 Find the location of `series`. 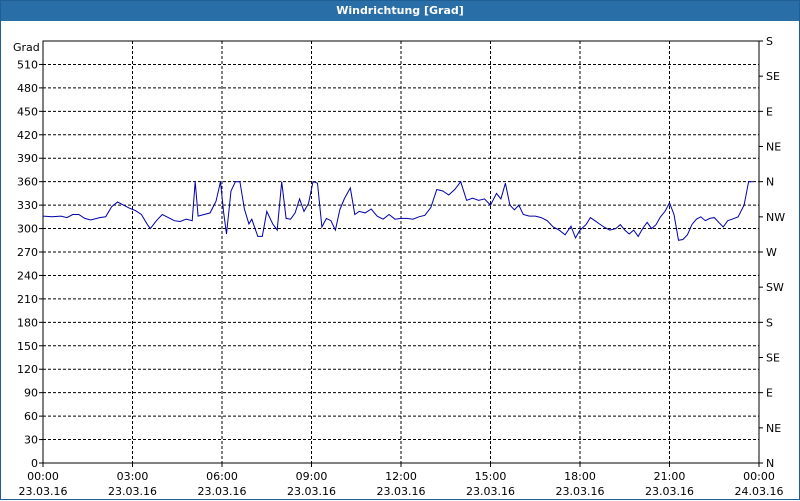

series is located at coordinates (397, 210).